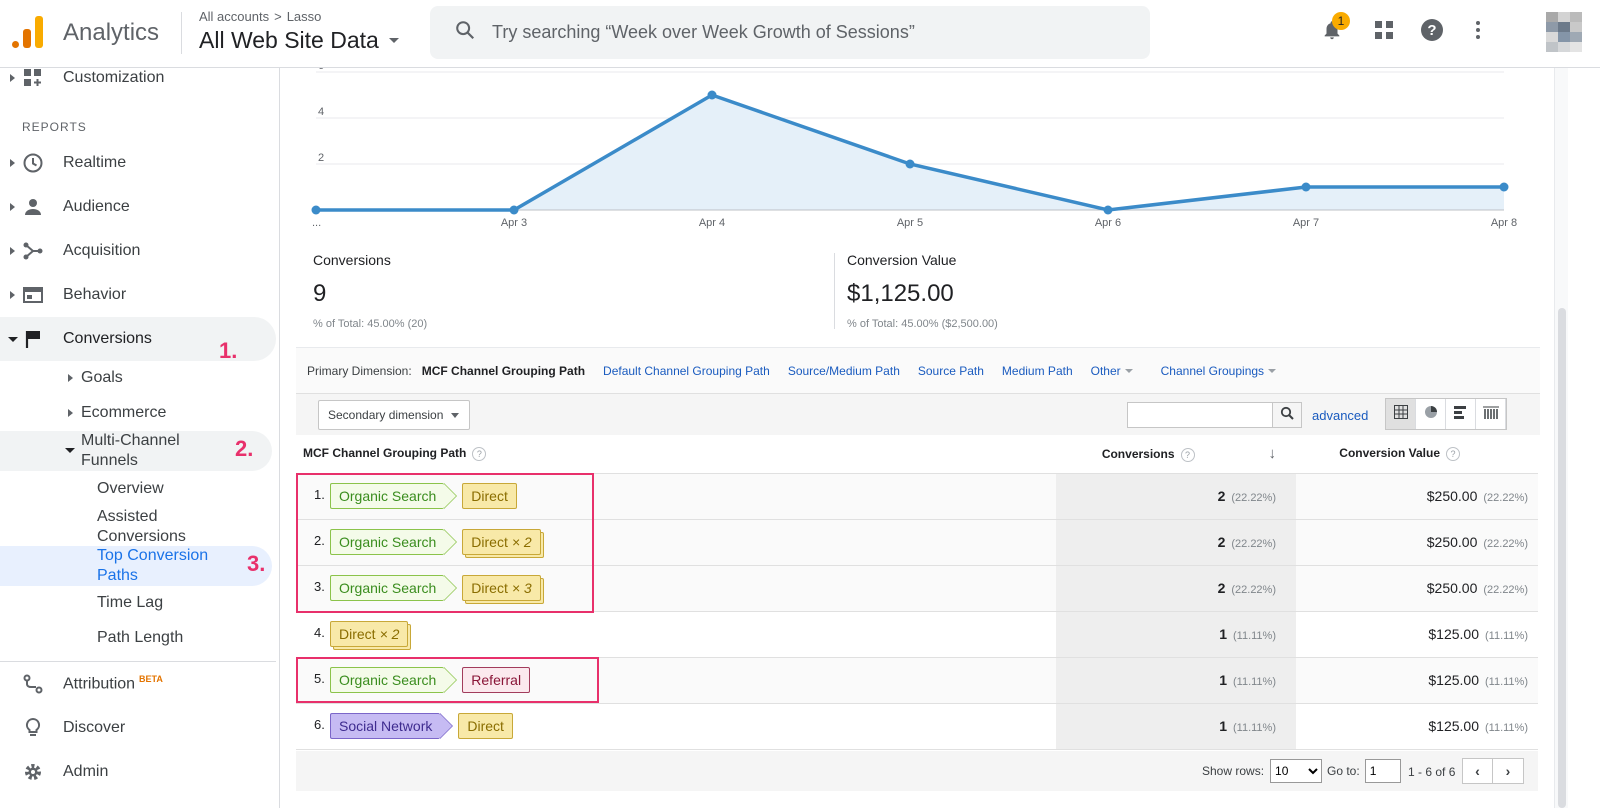 This screenshot has height=808, width=1600. I want to click on sidebar-item-overview: Overview, so click(130, 489).